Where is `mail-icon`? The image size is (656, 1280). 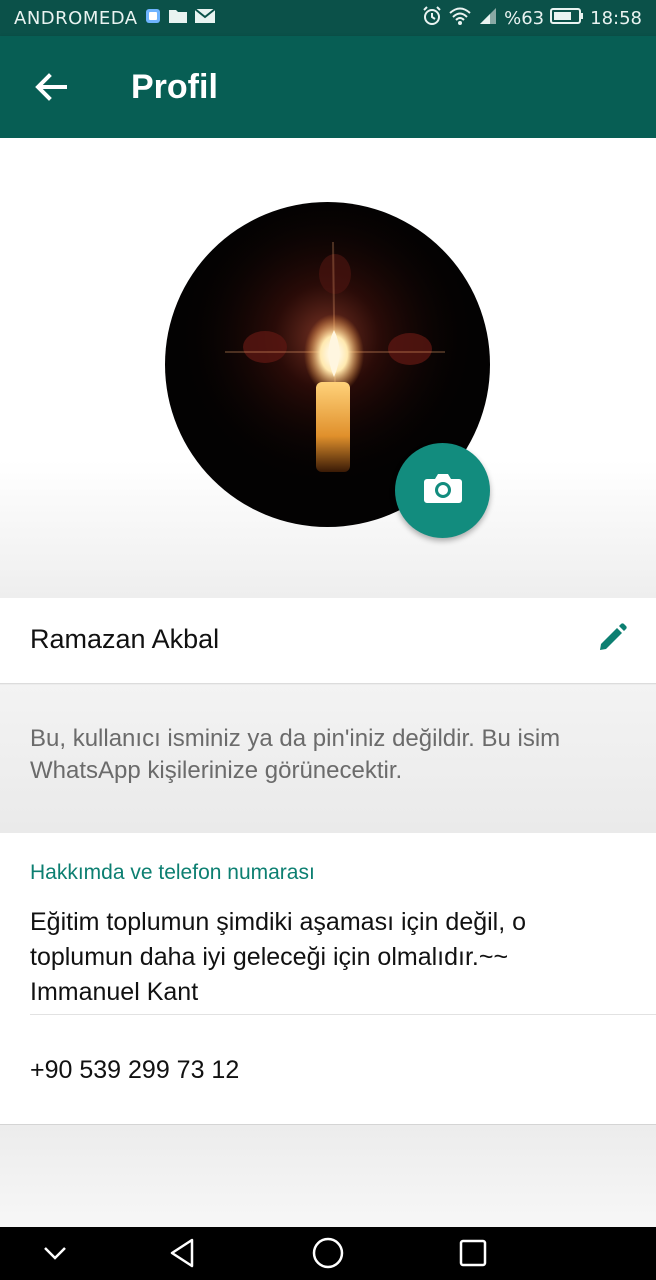 mail-icon is located at coordinates (204, 18).